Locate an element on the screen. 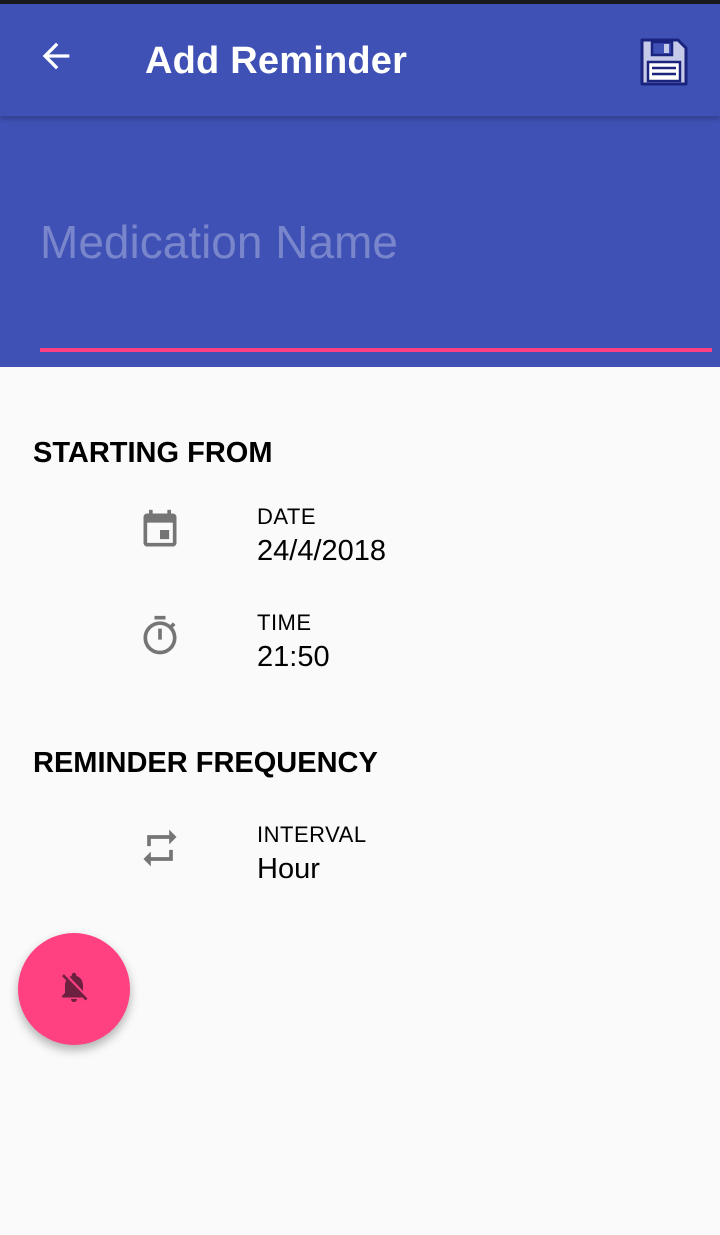 The image size is (720, 1235). starting-from-heading: STARTING FROM is located at coordinates (153, 453).